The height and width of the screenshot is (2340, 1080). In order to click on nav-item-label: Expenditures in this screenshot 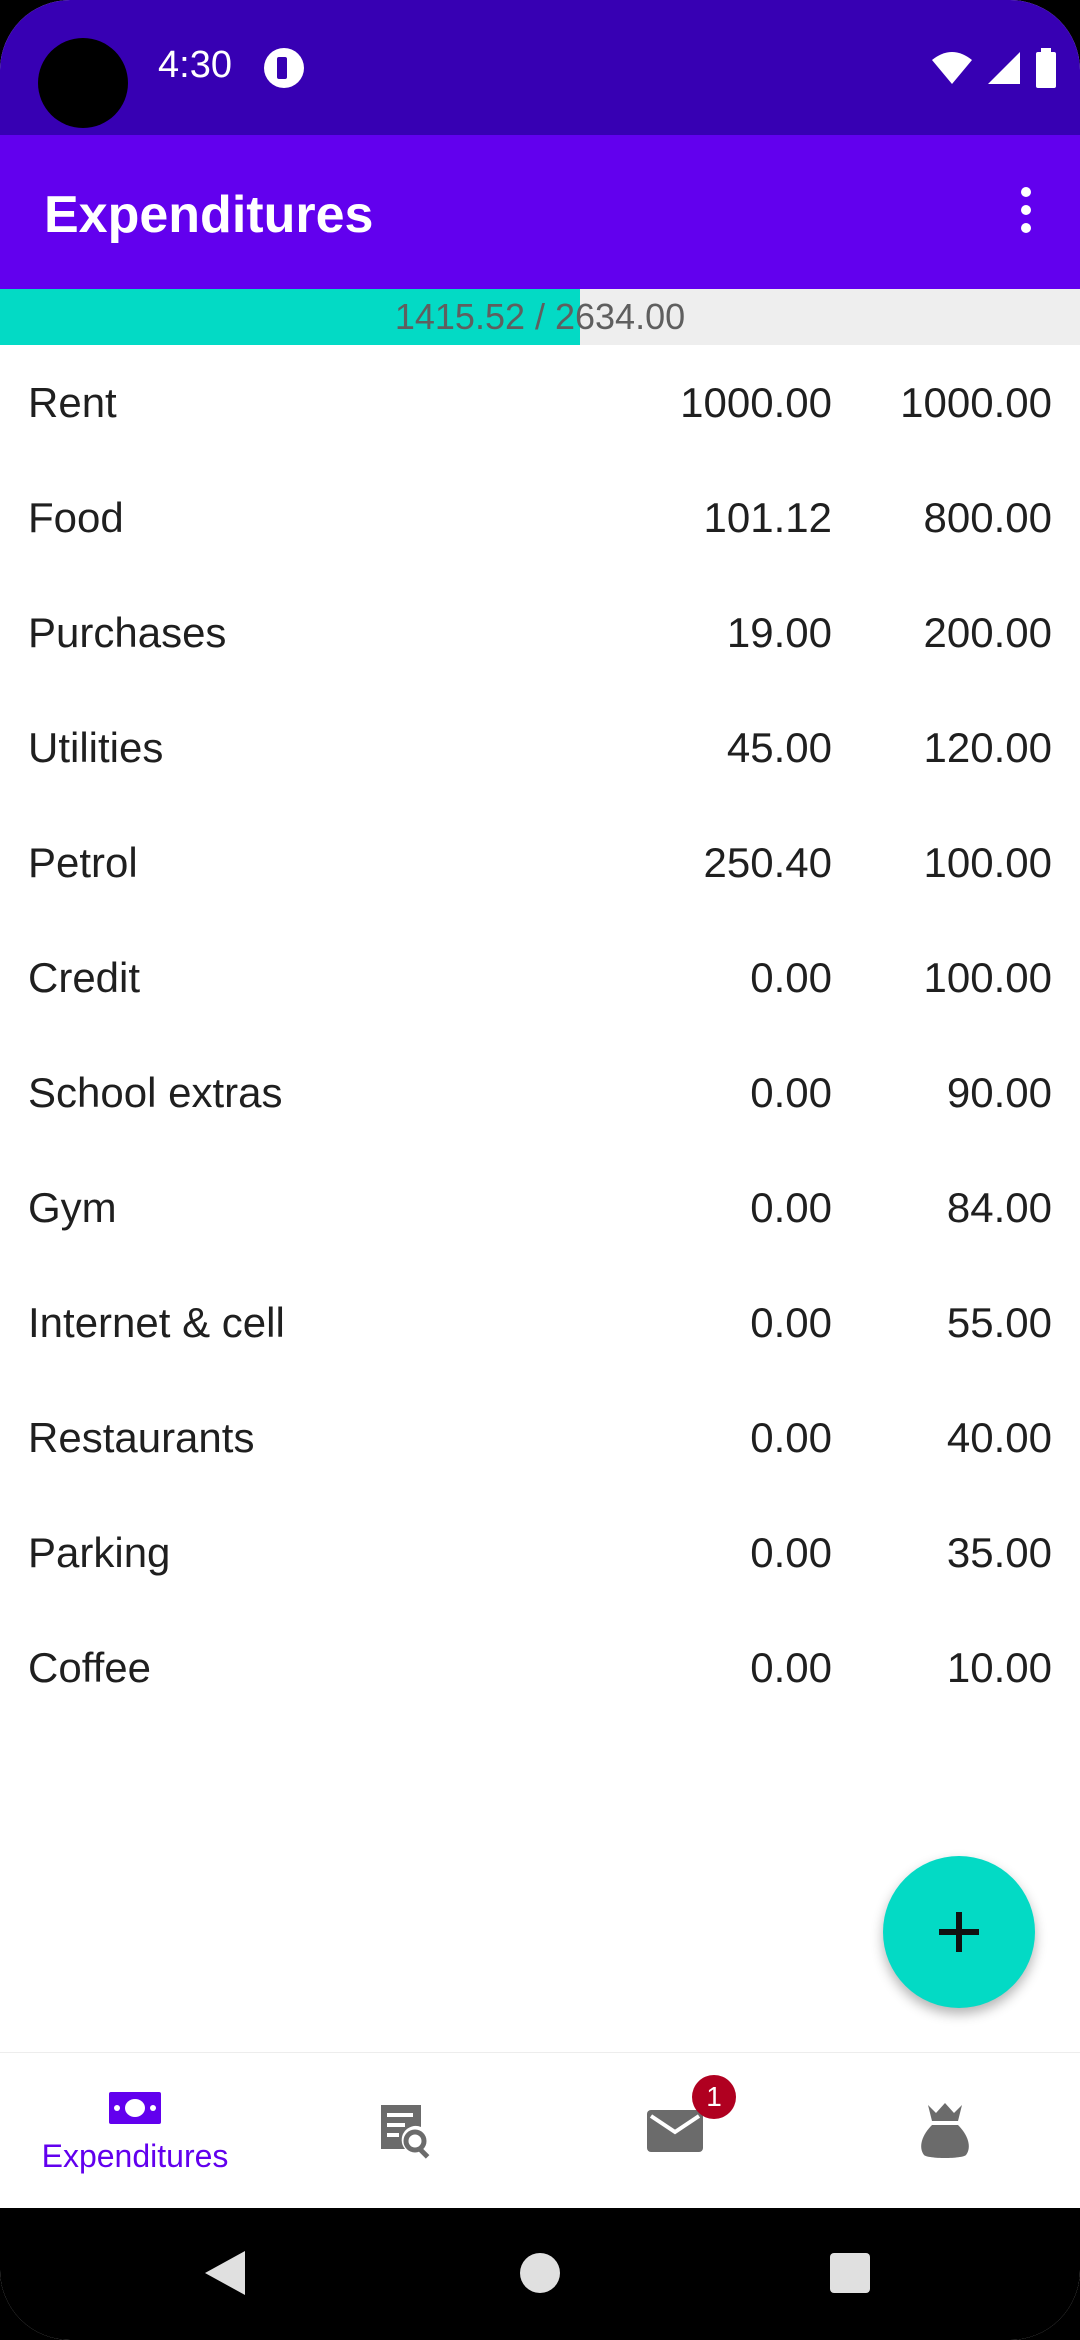, I will do `click(135, 2155)`.